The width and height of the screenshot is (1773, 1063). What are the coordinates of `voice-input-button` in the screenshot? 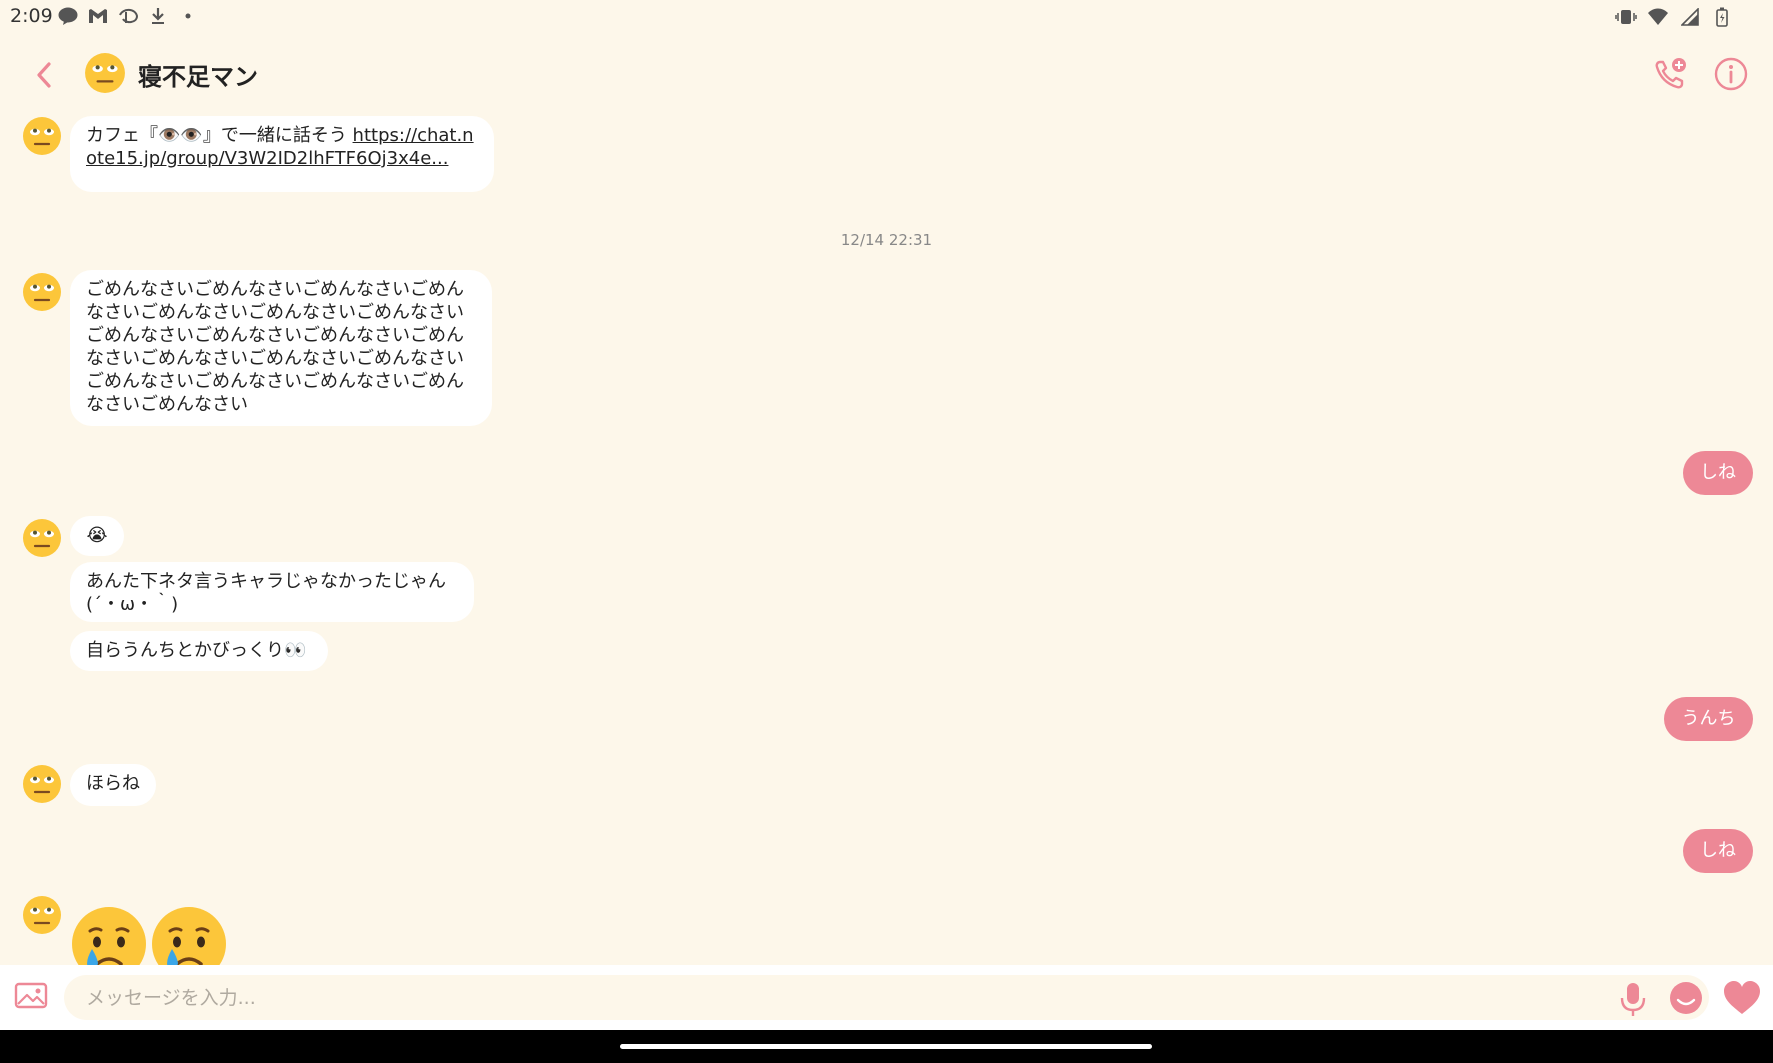 It's located at (1633, 999).